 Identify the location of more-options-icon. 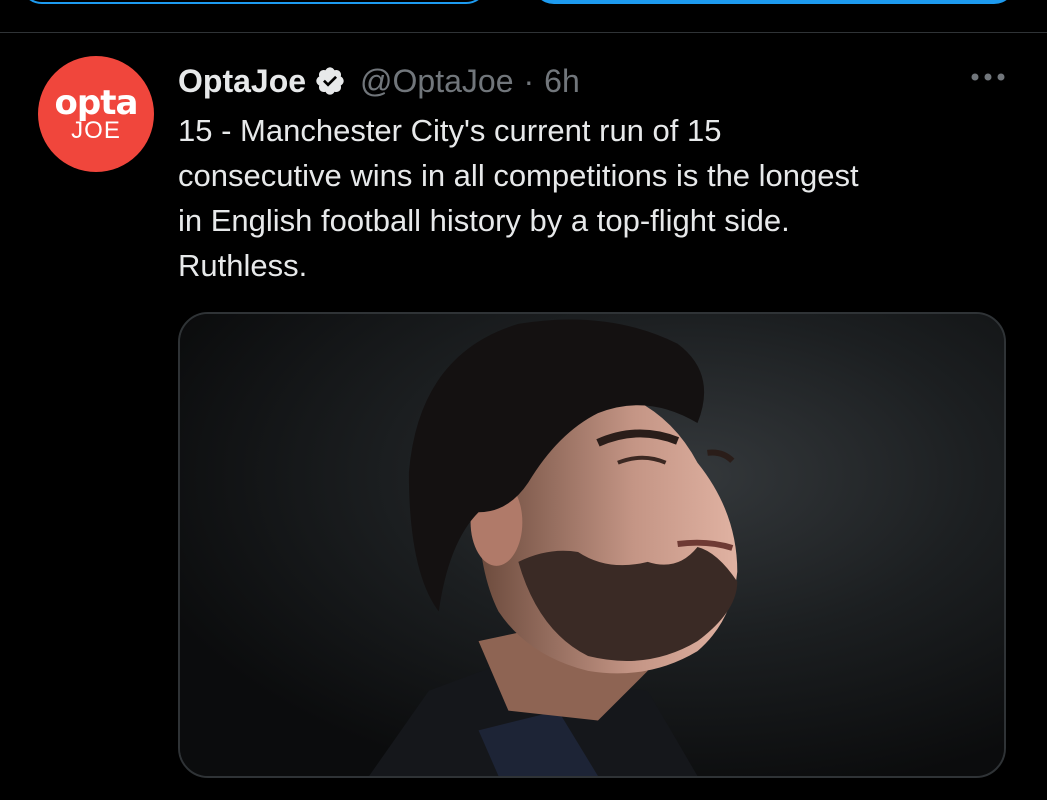
(988, 78).